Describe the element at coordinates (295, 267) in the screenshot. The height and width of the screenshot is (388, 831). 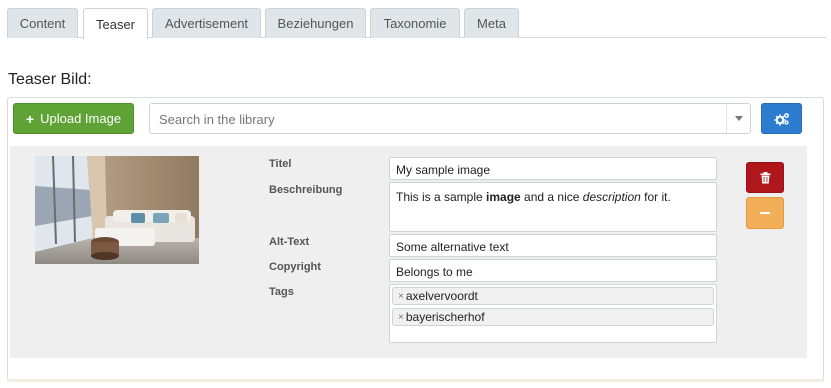
I see `copyright-label: Copyright` at that location.